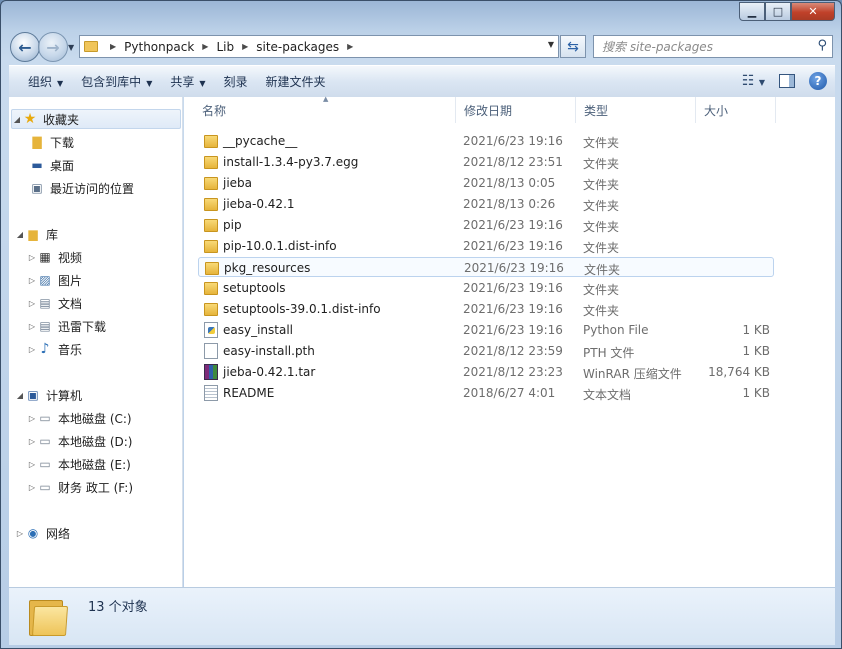 This screenshot has height=649, width=842. Describe the element at coordinates (713, 46) in the screenshot. I see `search-box: 搜索 site-packages ⚲` at that location.